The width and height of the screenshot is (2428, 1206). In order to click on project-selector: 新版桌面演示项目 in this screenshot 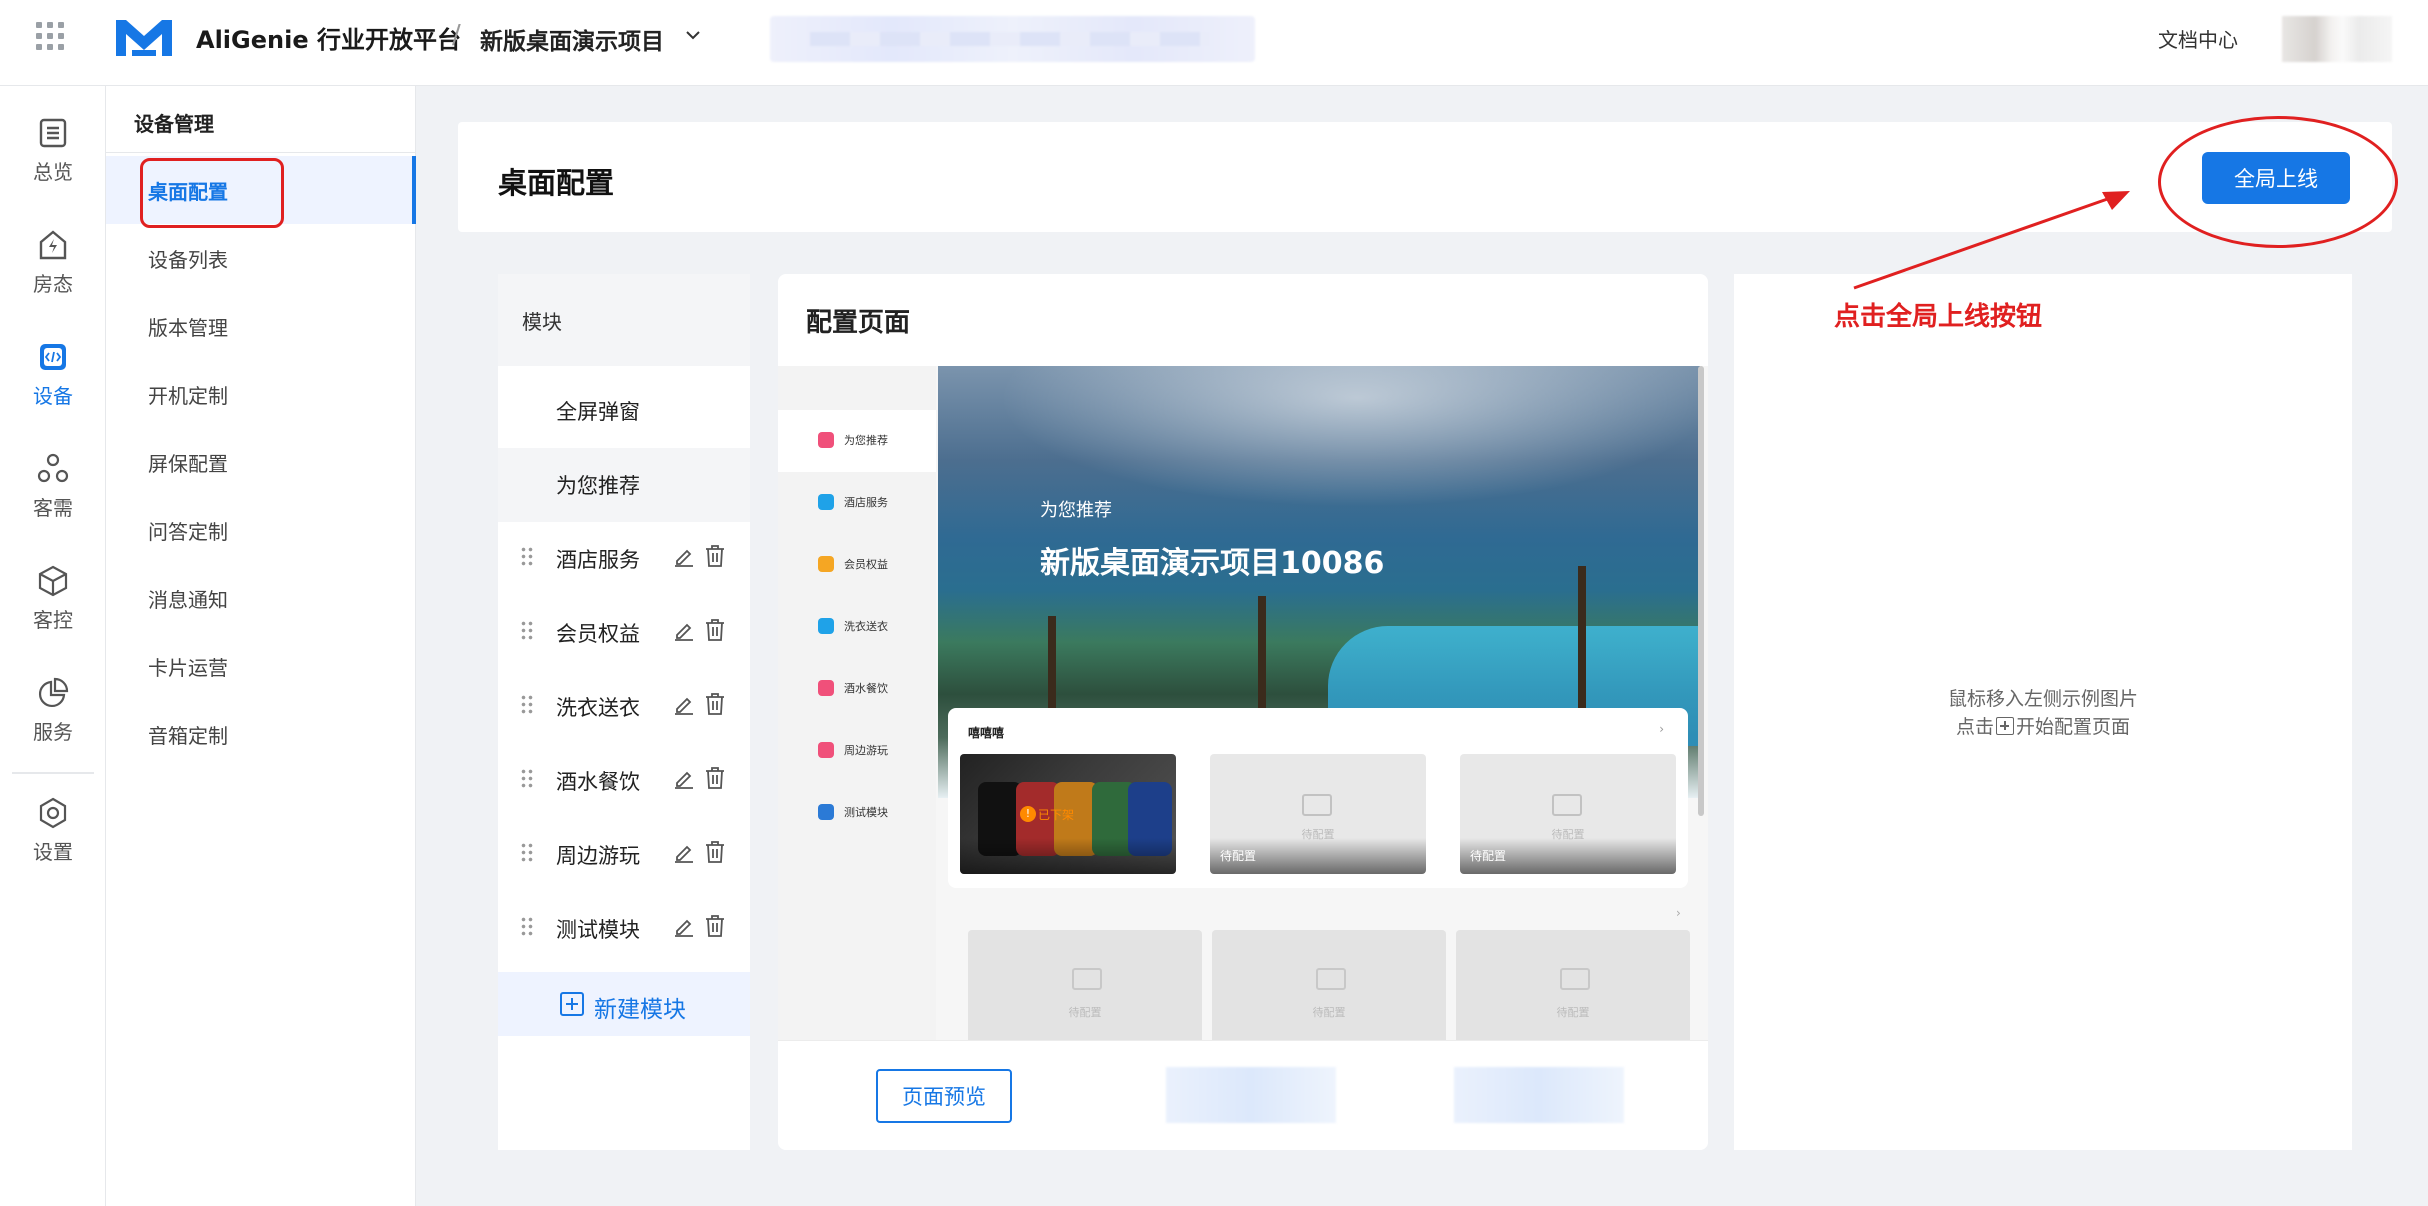, I will do `click(572, 39)`.